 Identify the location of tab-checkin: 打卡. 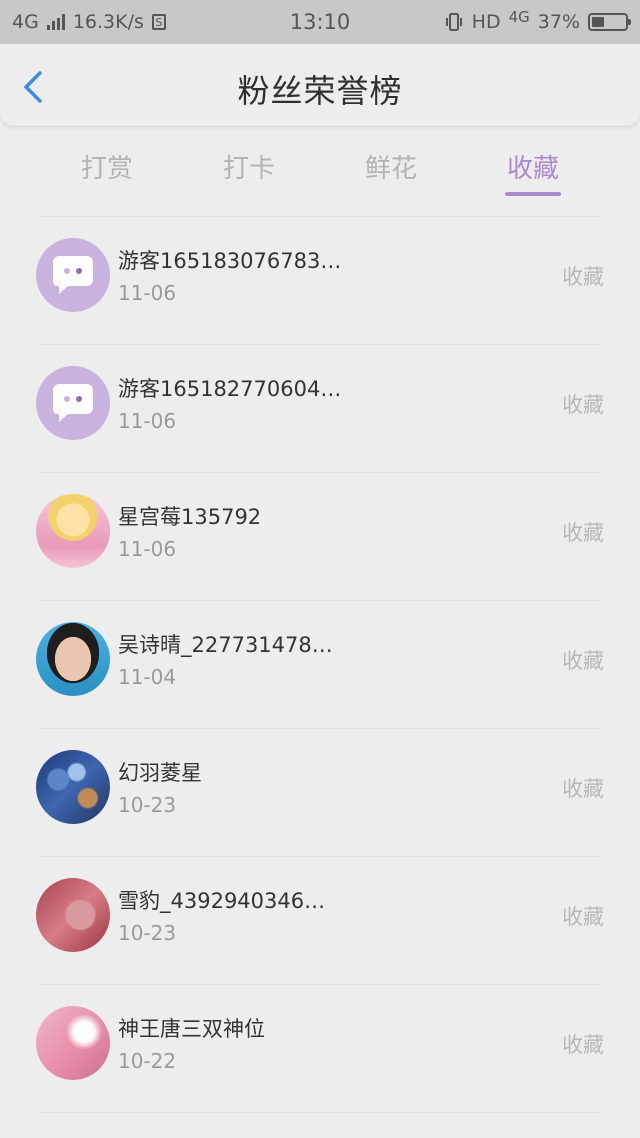
(249, 171).